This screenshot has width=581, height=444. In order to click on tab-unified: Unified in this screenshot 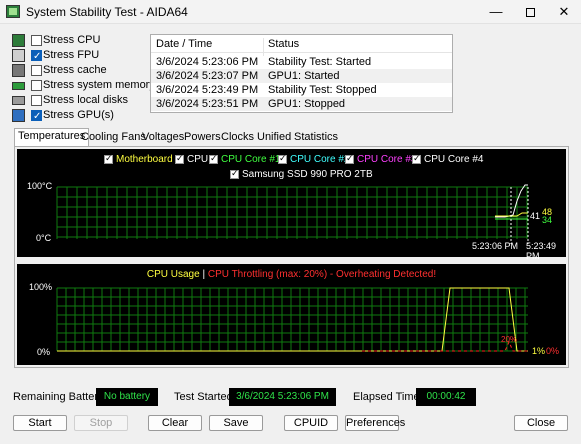, I will do `click(274, 138)`.